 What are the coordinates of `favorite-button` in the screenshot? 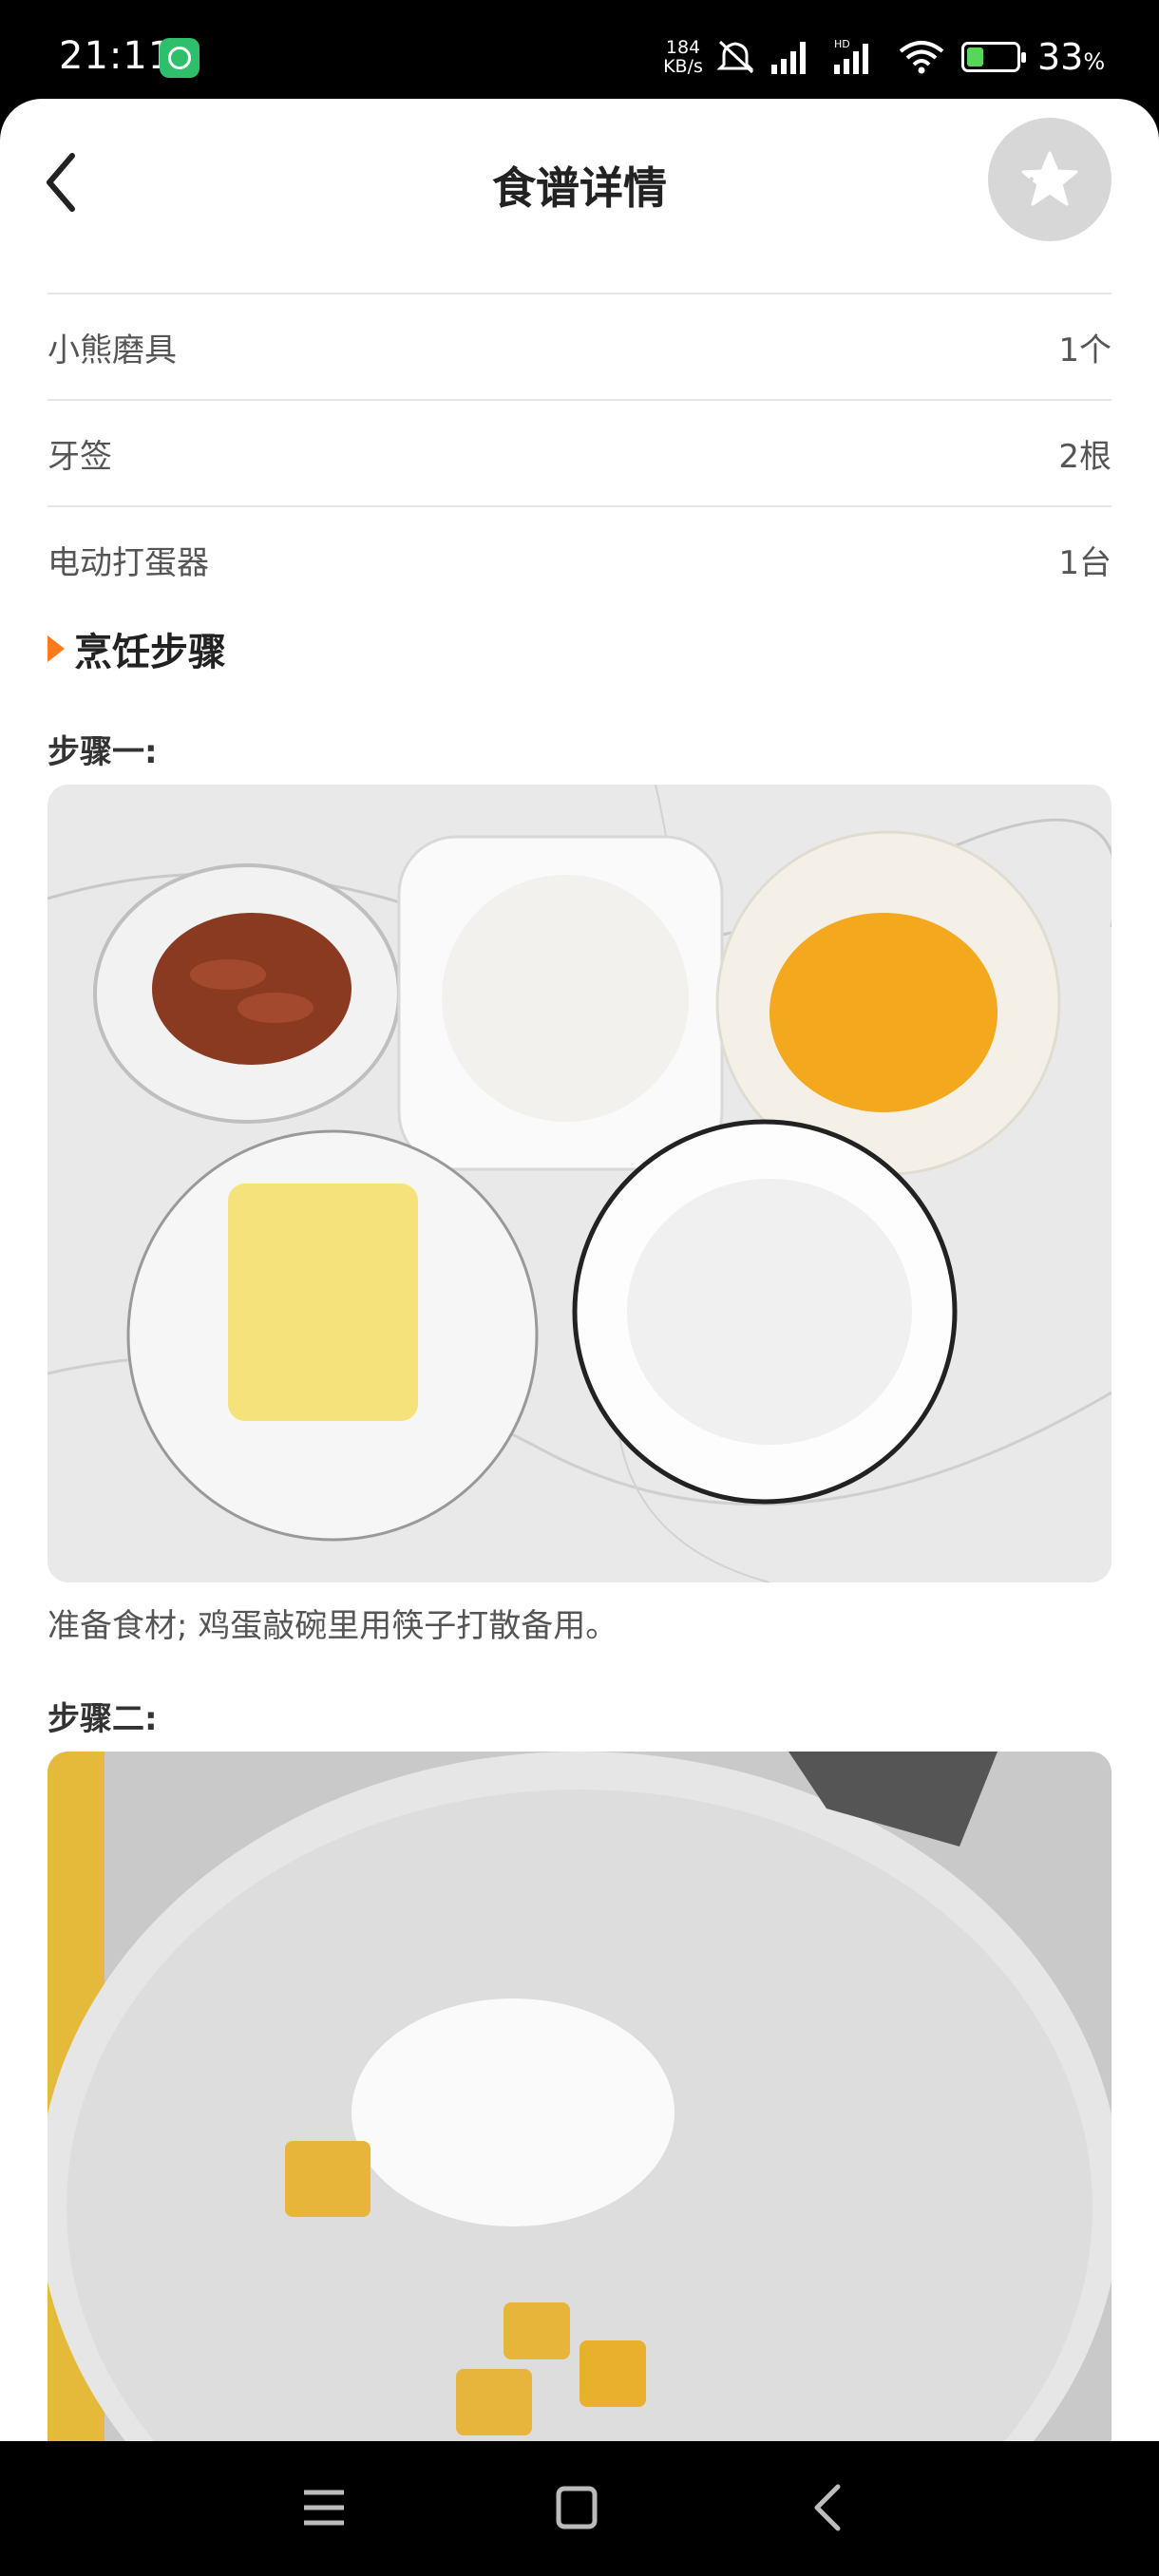 It's located at (1050, 179).